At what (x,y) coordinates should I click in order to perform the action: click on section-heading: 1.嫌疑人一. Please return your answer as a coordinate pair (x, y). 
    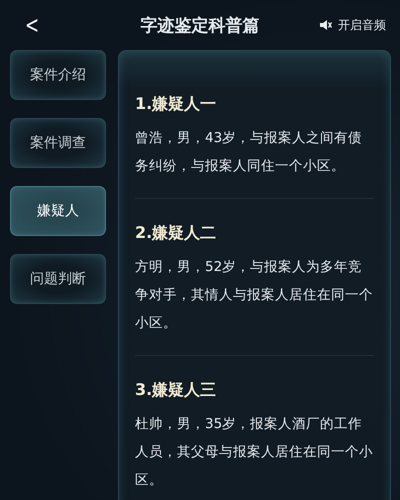
    Looking at the image, I should click on (176, 104).